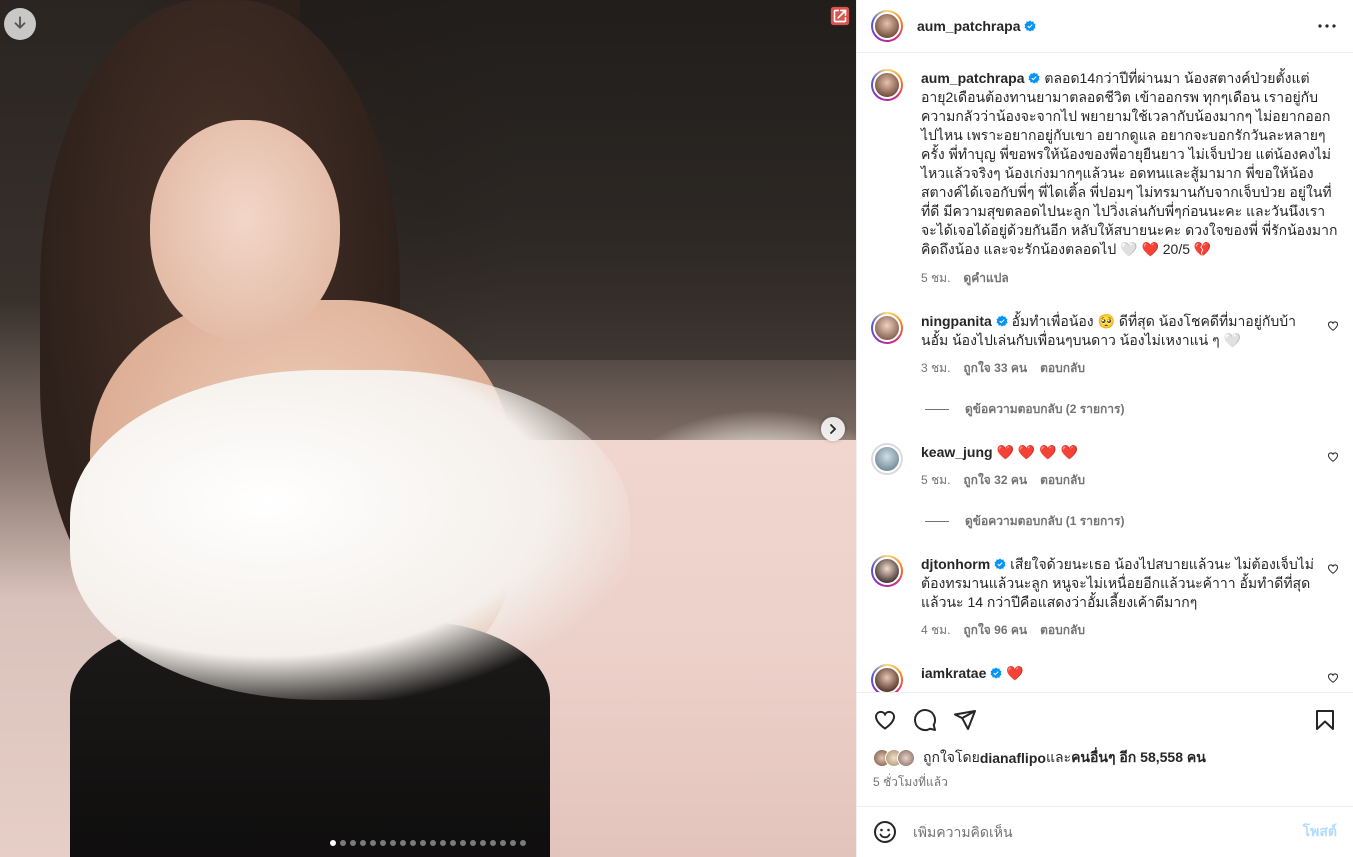  I want to click on open-external-button, so click(840, 16).